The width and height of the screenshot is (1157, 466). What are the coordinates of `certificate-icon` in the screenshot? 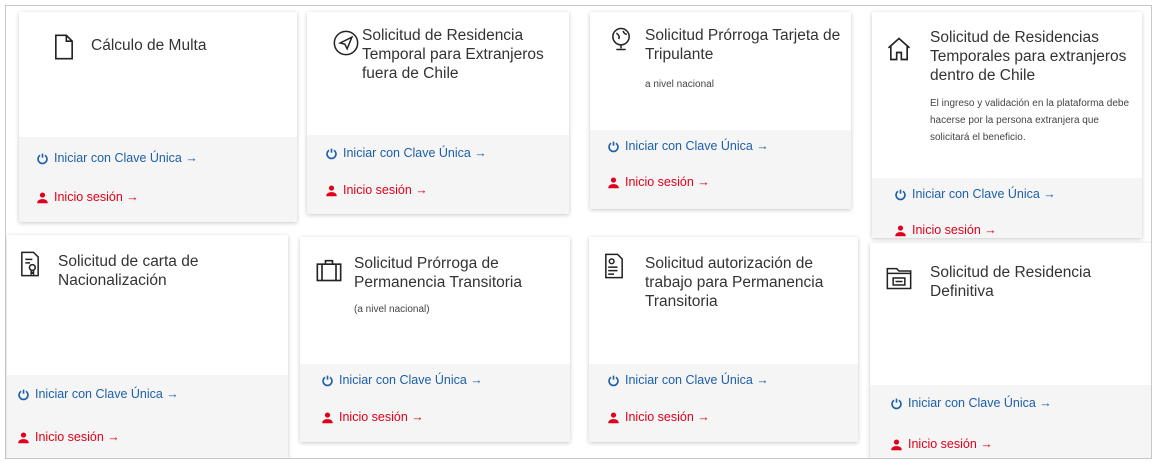 It's located at (30, 264).